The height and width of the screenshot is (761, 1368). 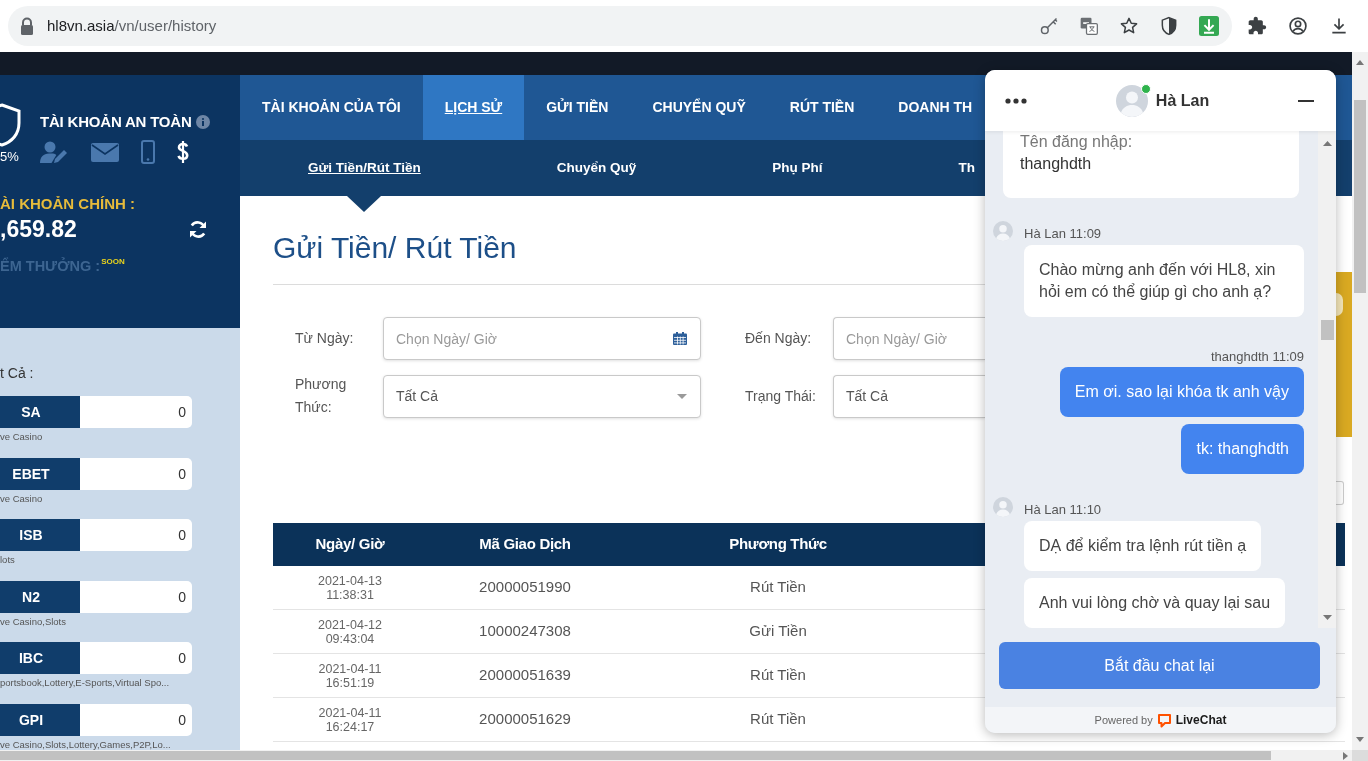 What do you see at coordinates (1340, 493) in the screenshot?
I see `input-field` at bounding box center [1340, 493].